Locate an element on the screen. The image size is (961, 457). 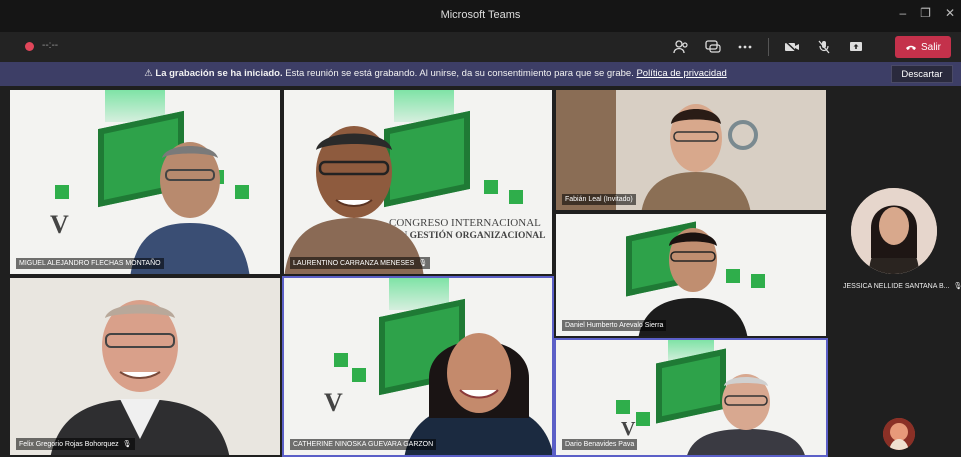
title-bar: Microsoft Teams – ❐ ✕ is located at coordinates (480, 16).